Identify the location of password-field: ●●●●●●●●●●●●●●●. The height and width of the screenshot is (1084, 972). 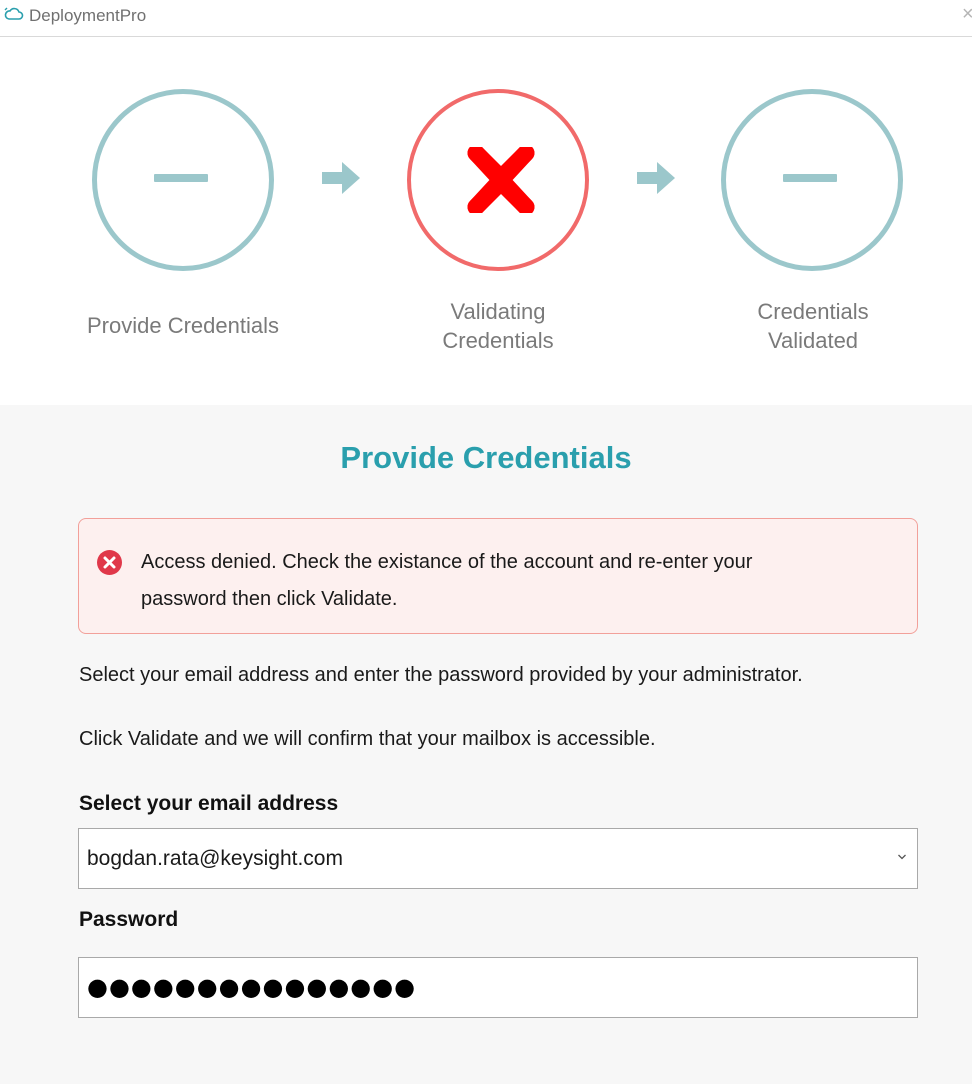
(498, 987).